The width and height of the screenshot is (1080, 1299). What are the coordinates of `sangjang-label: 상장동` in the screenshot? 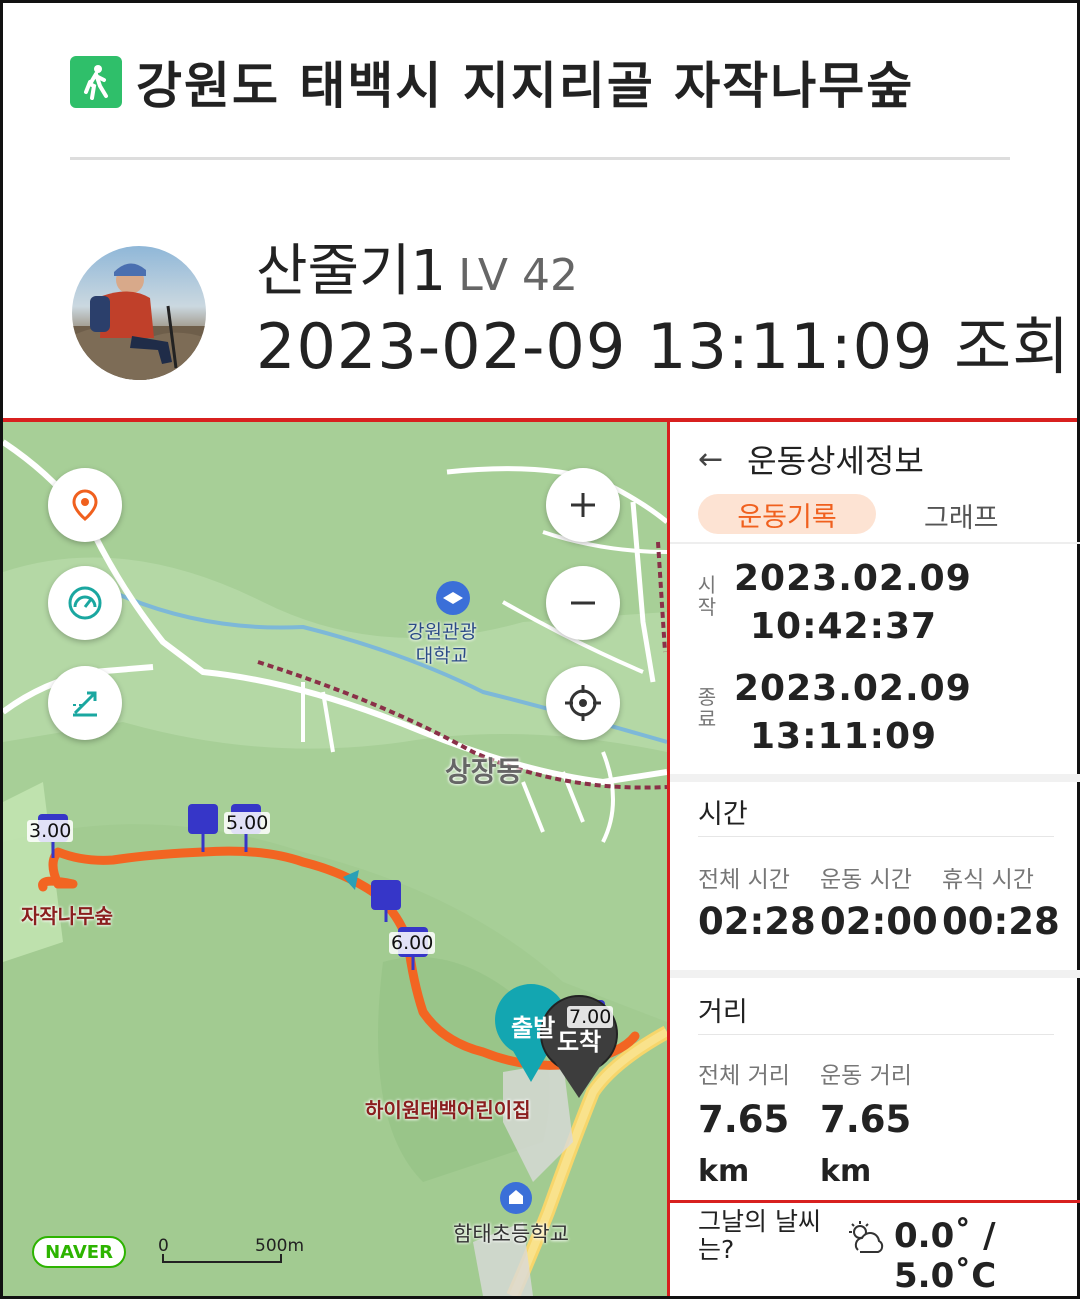 It's located at (484, 771).